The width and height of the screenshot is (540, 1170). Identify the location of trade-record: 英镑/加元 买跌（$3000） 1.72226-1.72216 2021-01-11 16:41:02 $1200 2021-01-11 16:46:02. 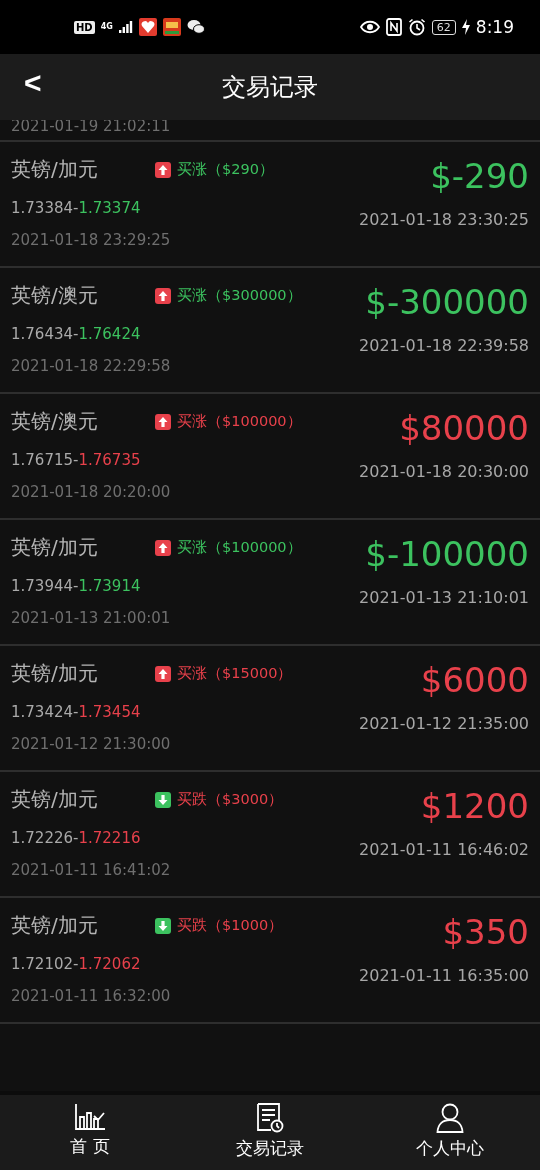
(270, 835).